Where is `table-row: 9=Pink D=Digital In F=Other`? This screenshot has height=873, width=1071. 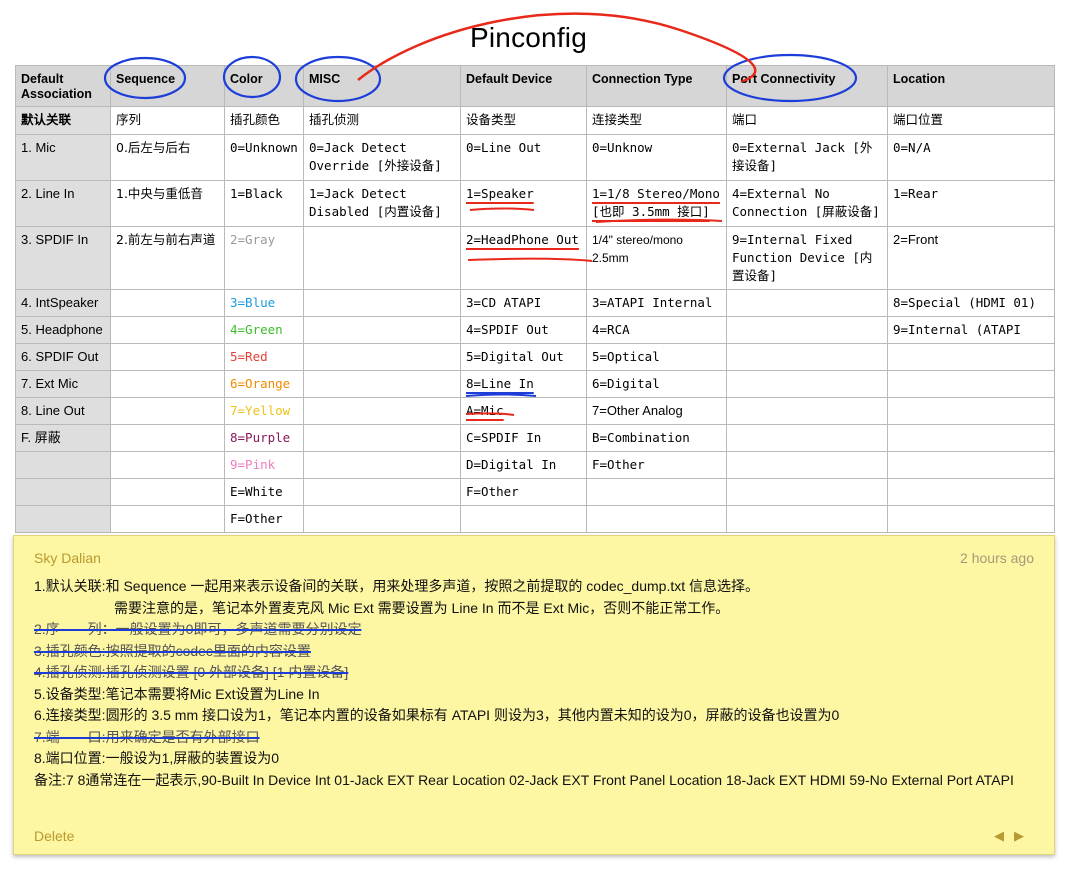
table-row: 9=Pink D=Digital In F=Other is located at coordinates (535, 465).